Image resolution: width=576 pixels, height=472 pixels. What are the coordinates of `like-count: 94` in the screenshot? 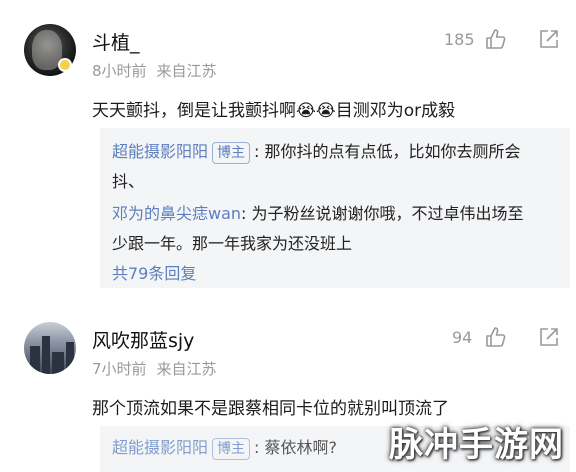 It's located at (462, 337).